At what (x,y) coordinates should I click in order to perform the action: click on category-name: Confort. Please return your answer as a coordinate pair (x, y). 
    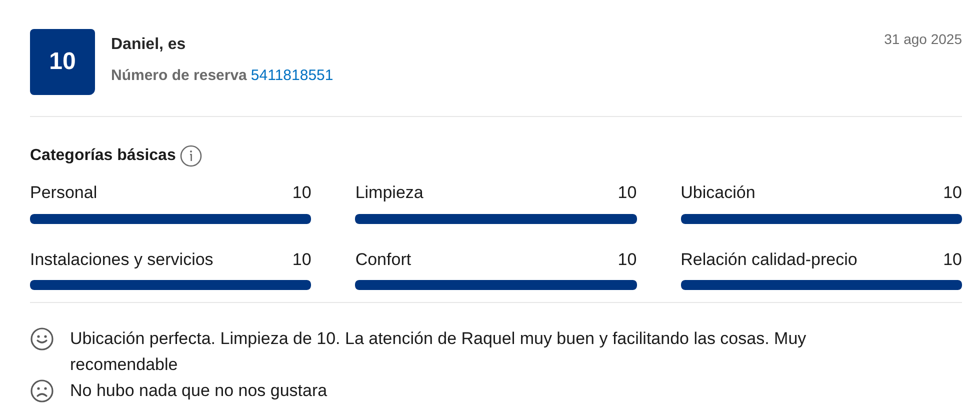
    Looking at the image, I should click on (383, 259).